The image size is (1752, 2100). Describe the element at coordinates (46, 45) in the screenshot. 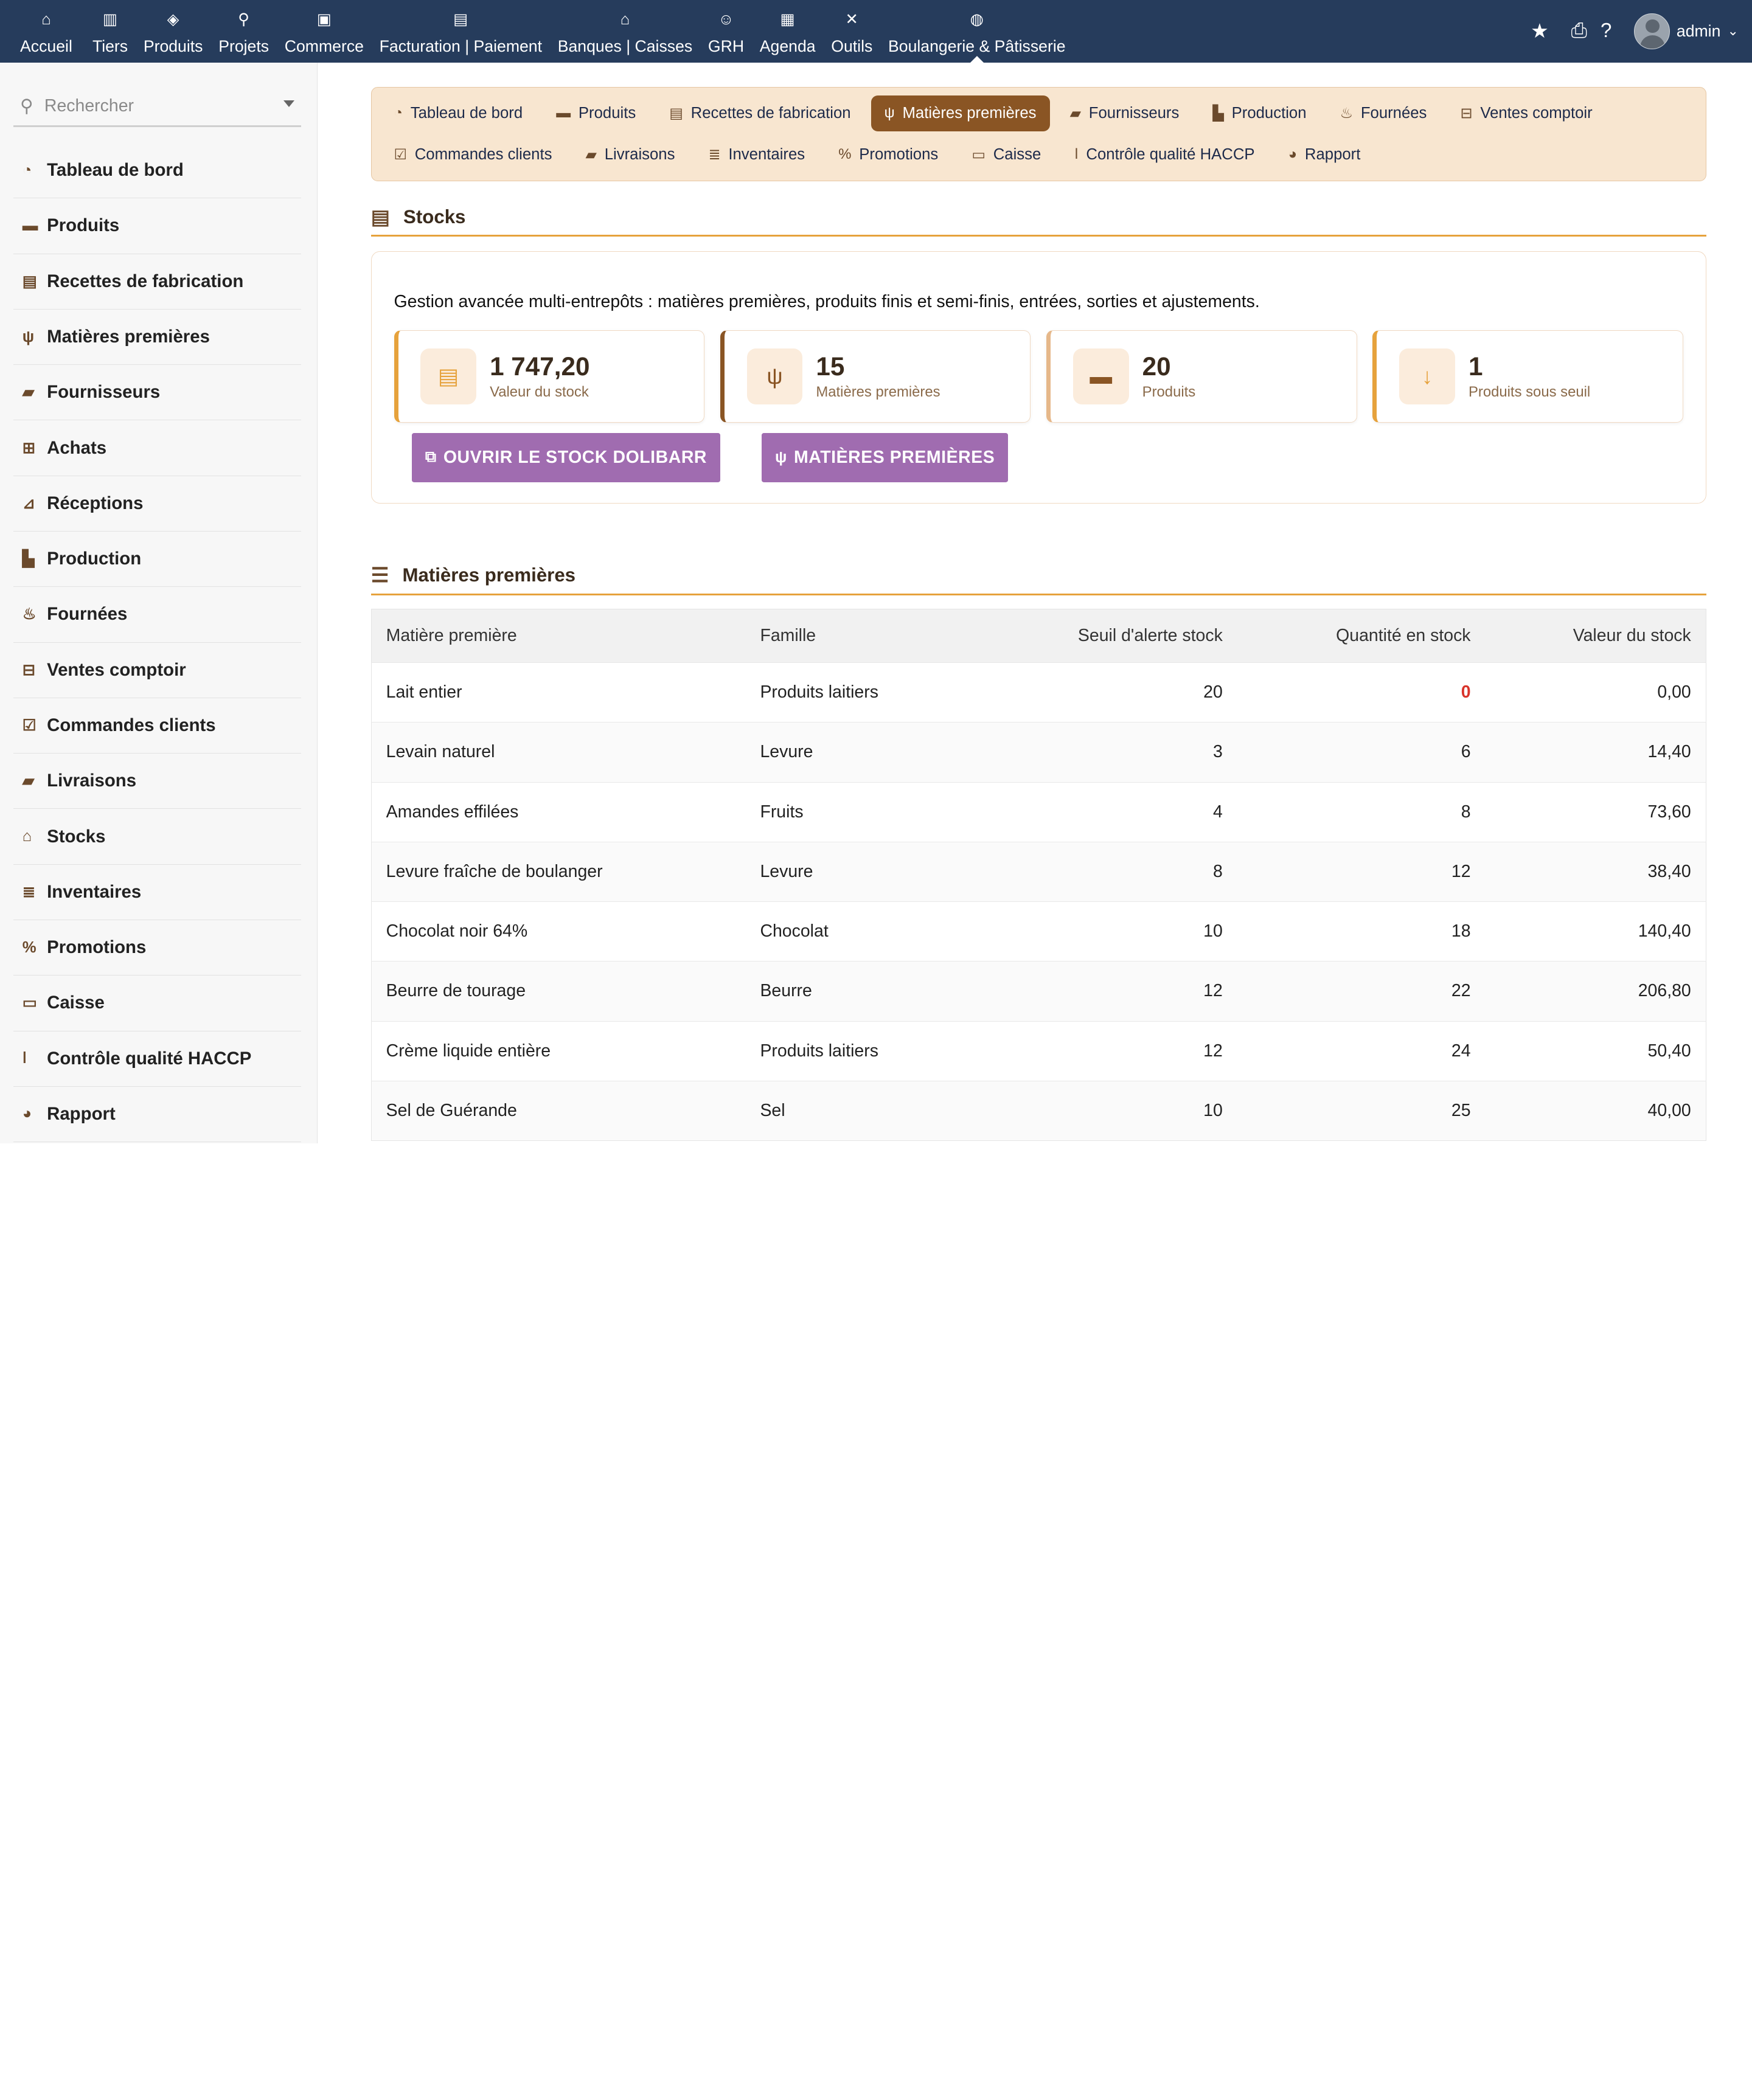

I see `topmenu-label: Accueil` at that location.